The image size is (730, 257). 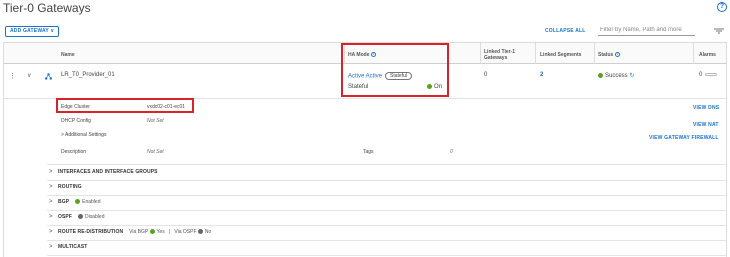 I want to click on view-dns-link: VIEW DNS, so click(x=706, y=108).